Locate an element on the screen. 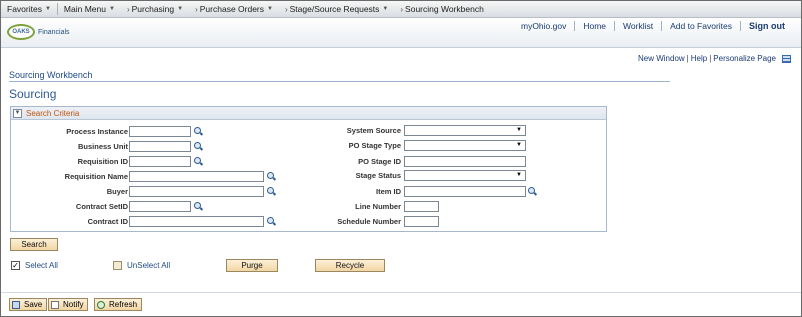  save-icon is located at coordinates (16, 304).